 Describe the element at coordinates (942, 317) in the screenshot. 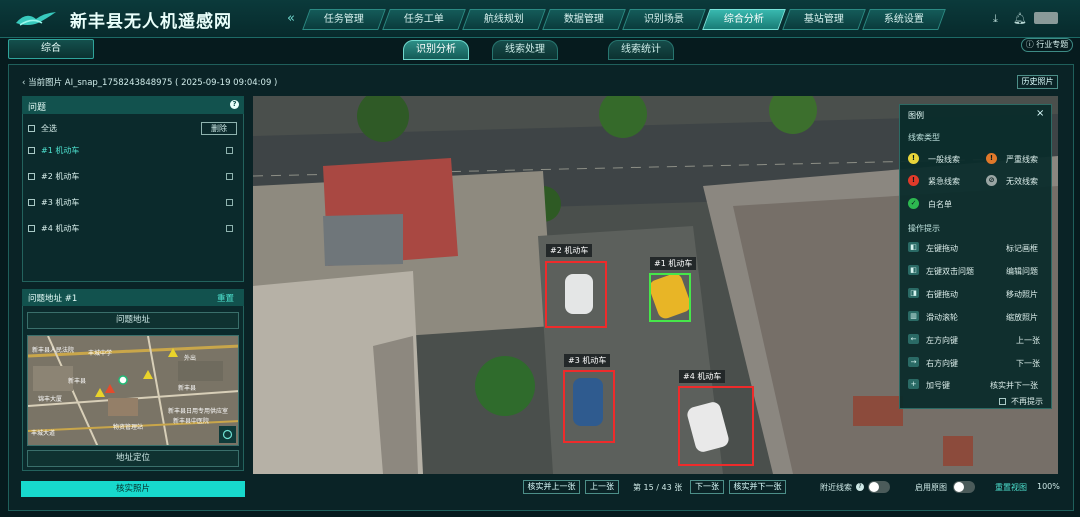

I see `op-key: 滑动滚轮` at that location.